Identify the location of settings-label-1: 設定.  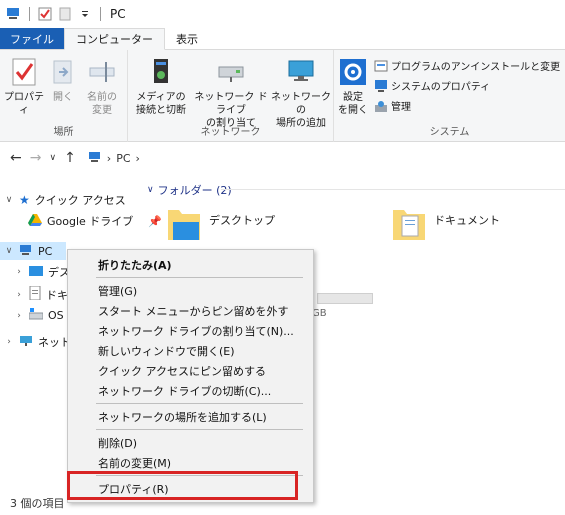
(353, 97).